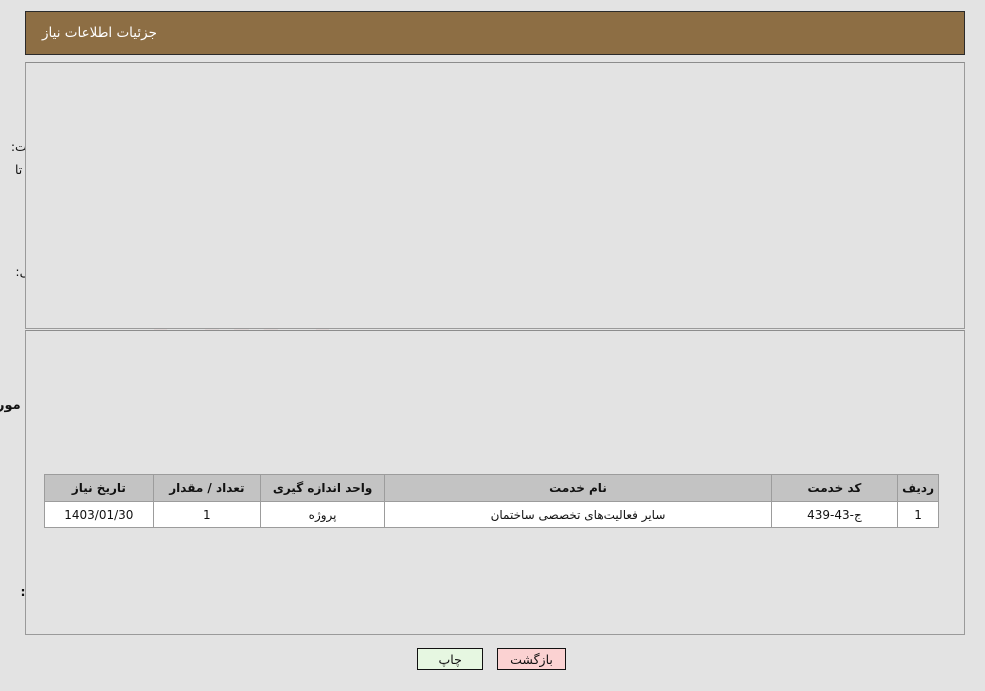 The image size is (985, 691). Describe the element at coordinates (532, 659) in the screenshot. I see `back-button: بازگشت` at that location.